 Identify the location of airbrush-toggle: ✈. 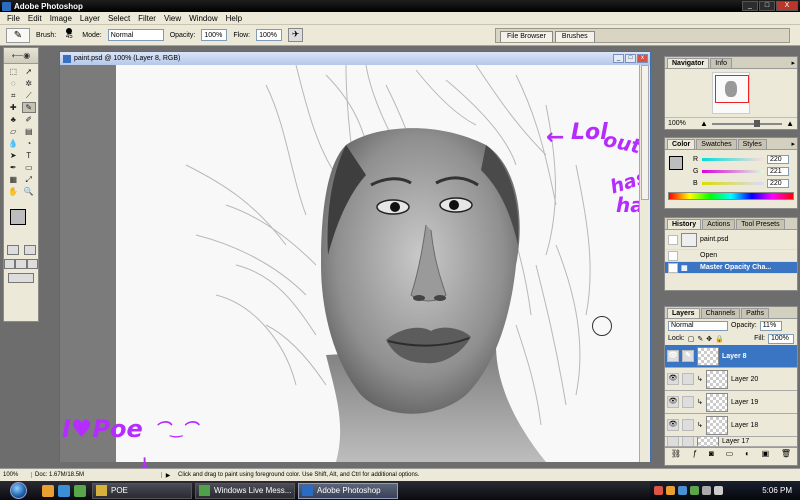
(296, 35).